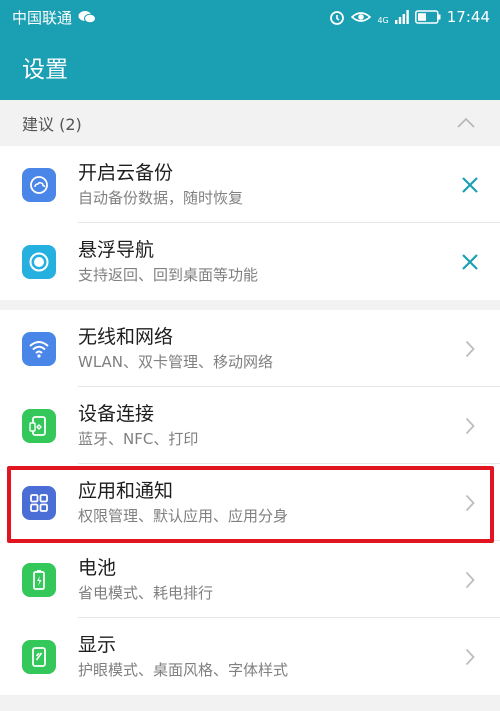  What do you see at coordinates (427, 17) in the screenshot?
I see `battery-status-icon` at bounding box center [427, 17].